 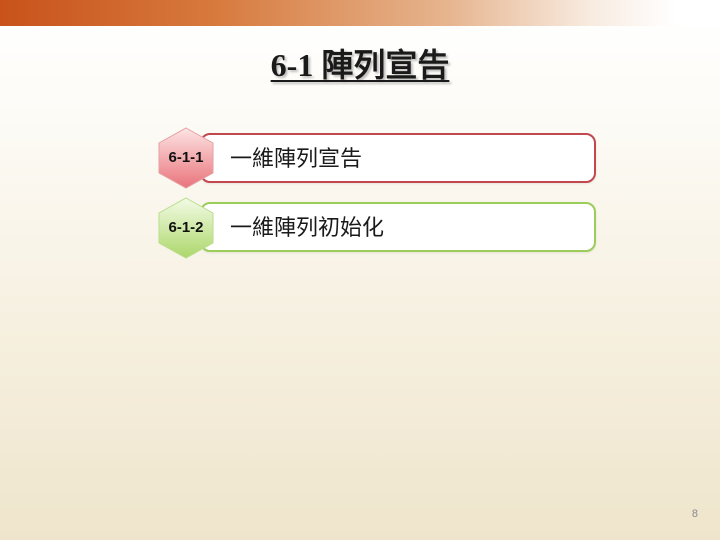 What do you see at coordinates (694, 514) in the screenshot?
I see `page-number: 8` at bounding box center [694, 514].